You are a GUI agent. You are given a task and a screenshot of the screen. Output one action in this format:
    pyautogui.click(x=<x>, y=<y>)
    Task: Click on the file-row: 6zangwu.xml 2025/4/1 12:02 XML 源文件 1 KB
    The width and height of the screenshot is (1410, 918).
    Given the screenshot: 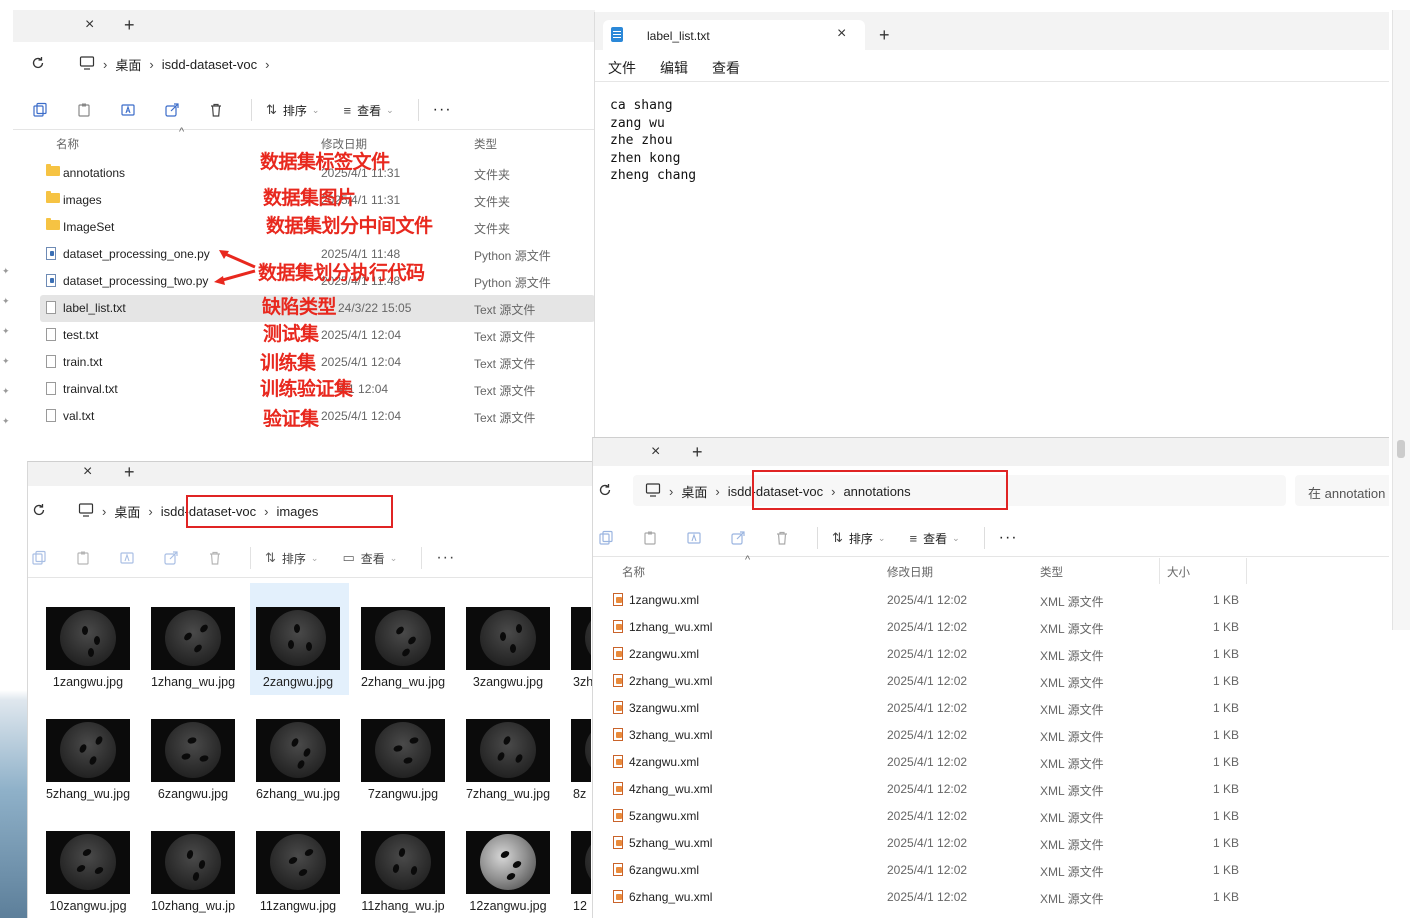 What is the action you would take?
    pyautogui.click(x=991, y=870)
    